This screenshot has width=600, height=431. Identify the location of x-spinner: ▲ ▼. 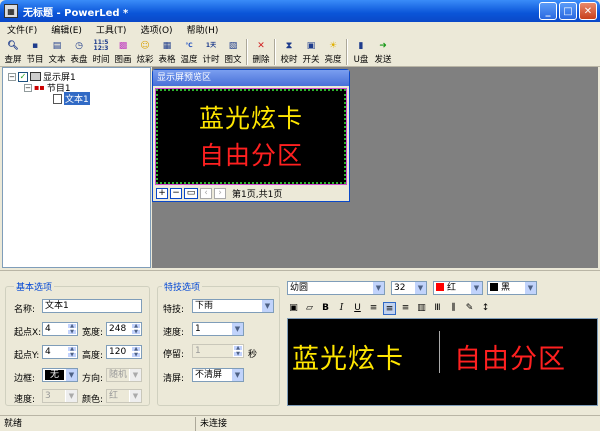
(72, 329).